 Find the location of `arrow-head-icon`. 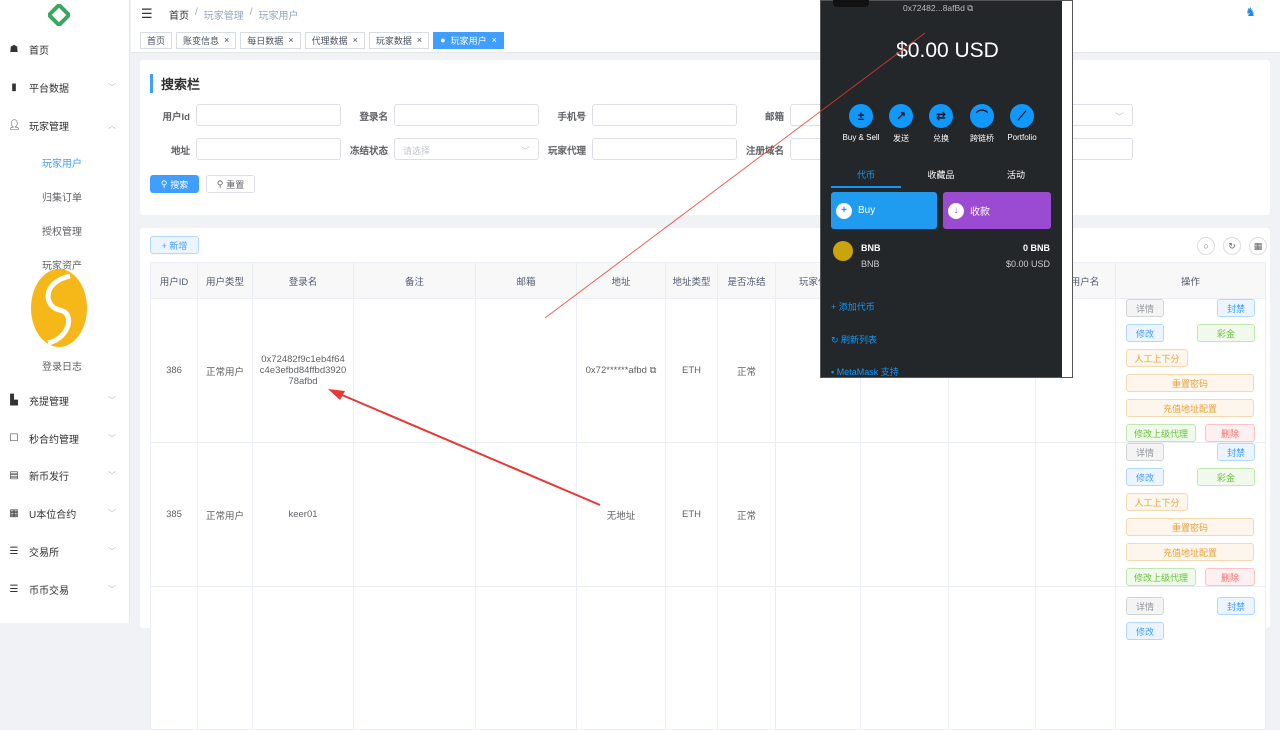

arrow-head-icon is located at coordinates (336, 394).